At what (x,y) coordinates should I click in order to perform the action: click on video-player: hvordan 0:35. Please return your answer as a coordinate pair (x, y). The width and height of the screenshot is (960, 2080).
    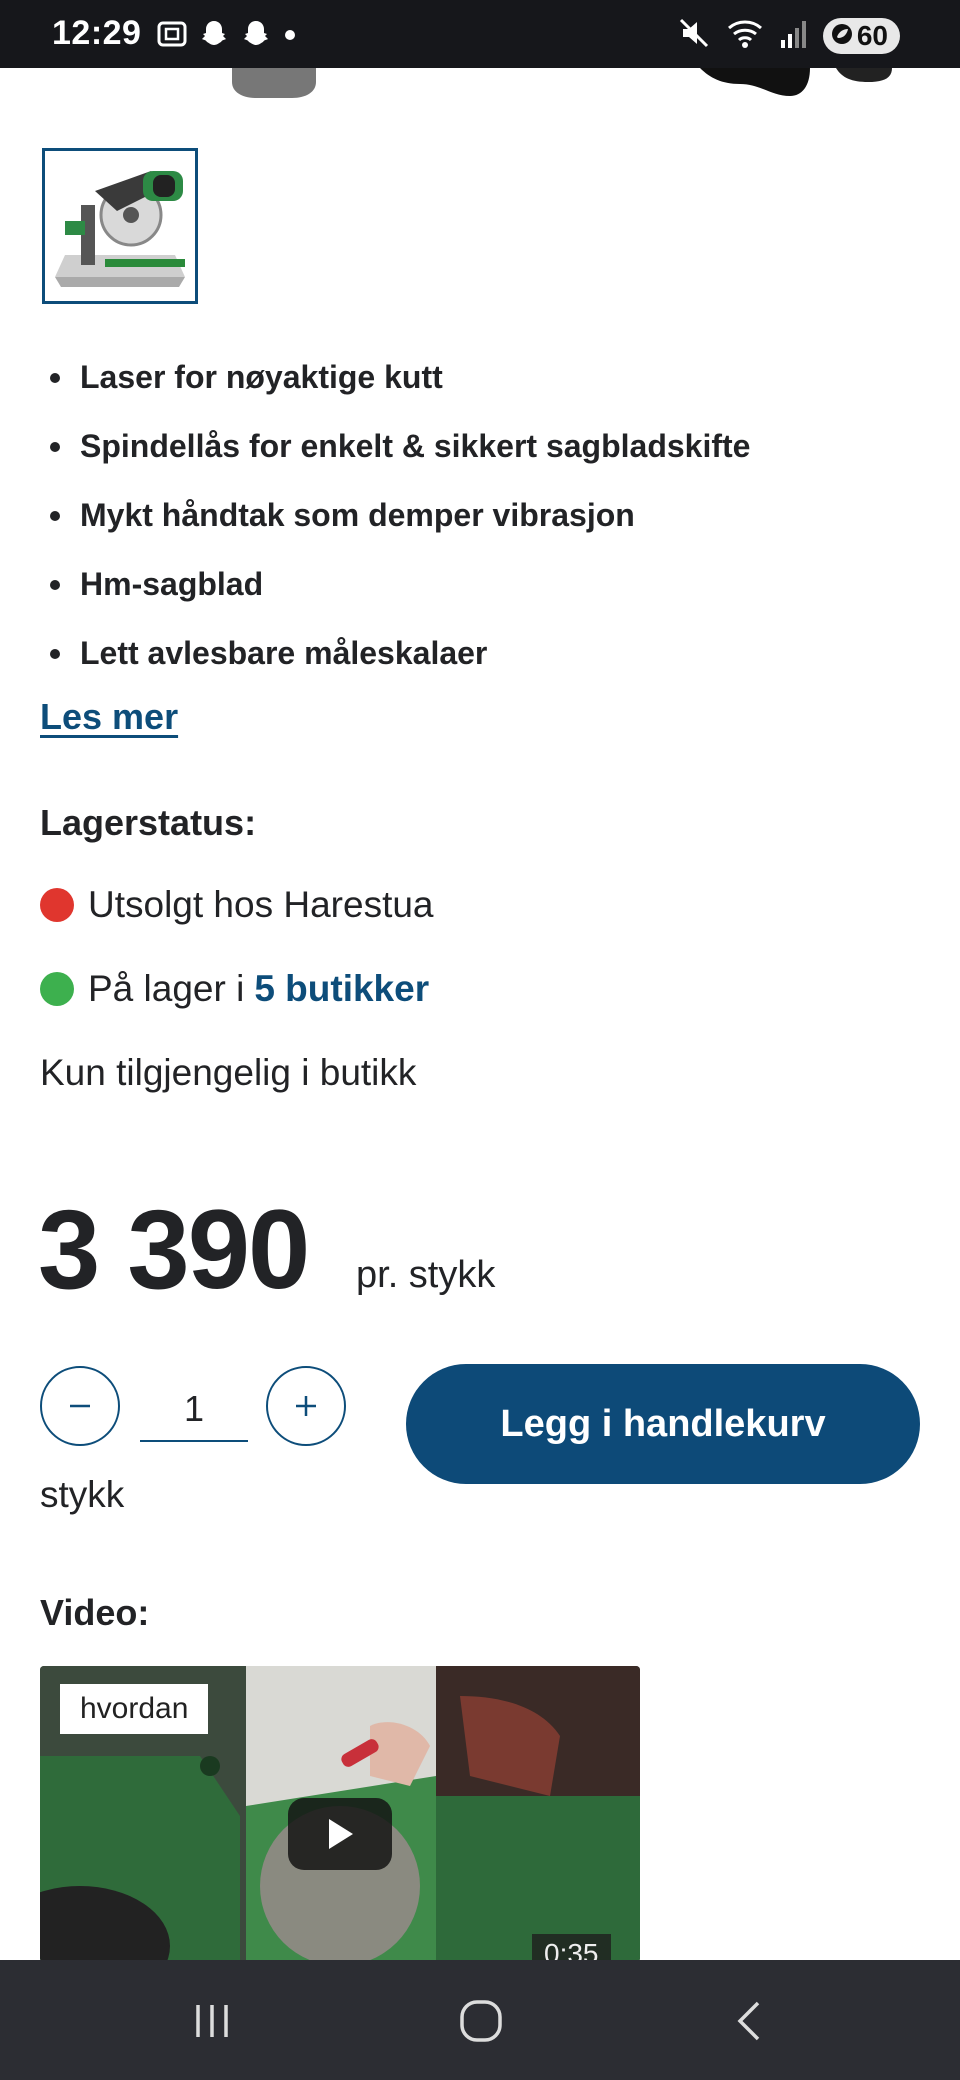
    Looking at the image, I should click on (340, 1814).